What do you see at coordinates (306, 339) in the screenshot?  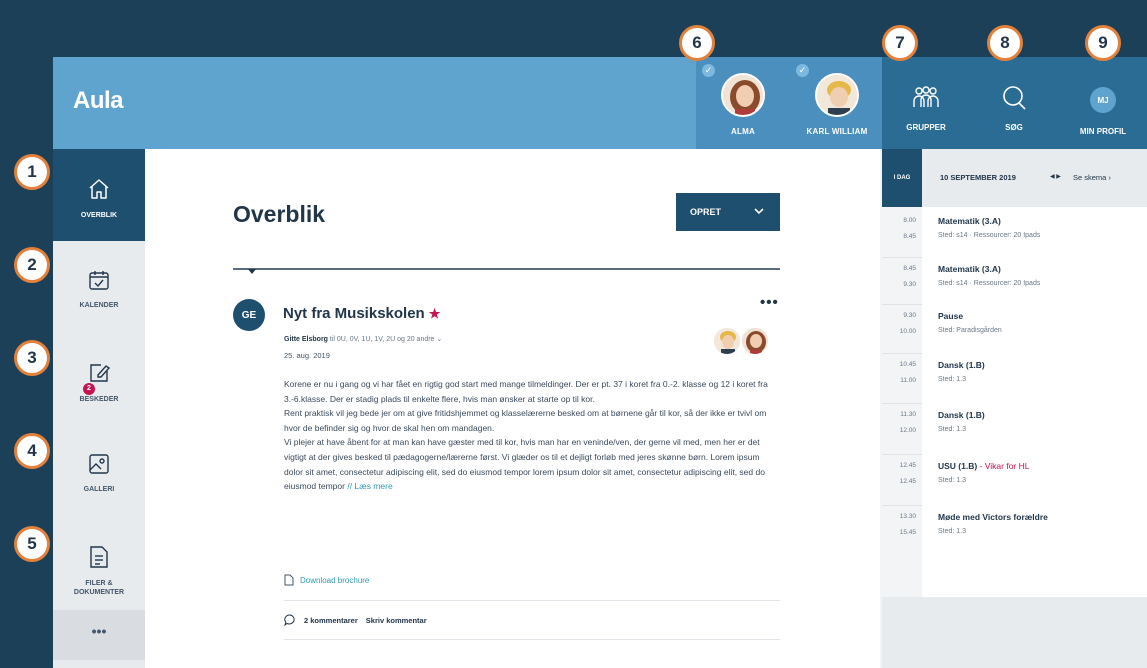 I see `post-author: Gitte Elsborg` at bounding box center [306, 339].